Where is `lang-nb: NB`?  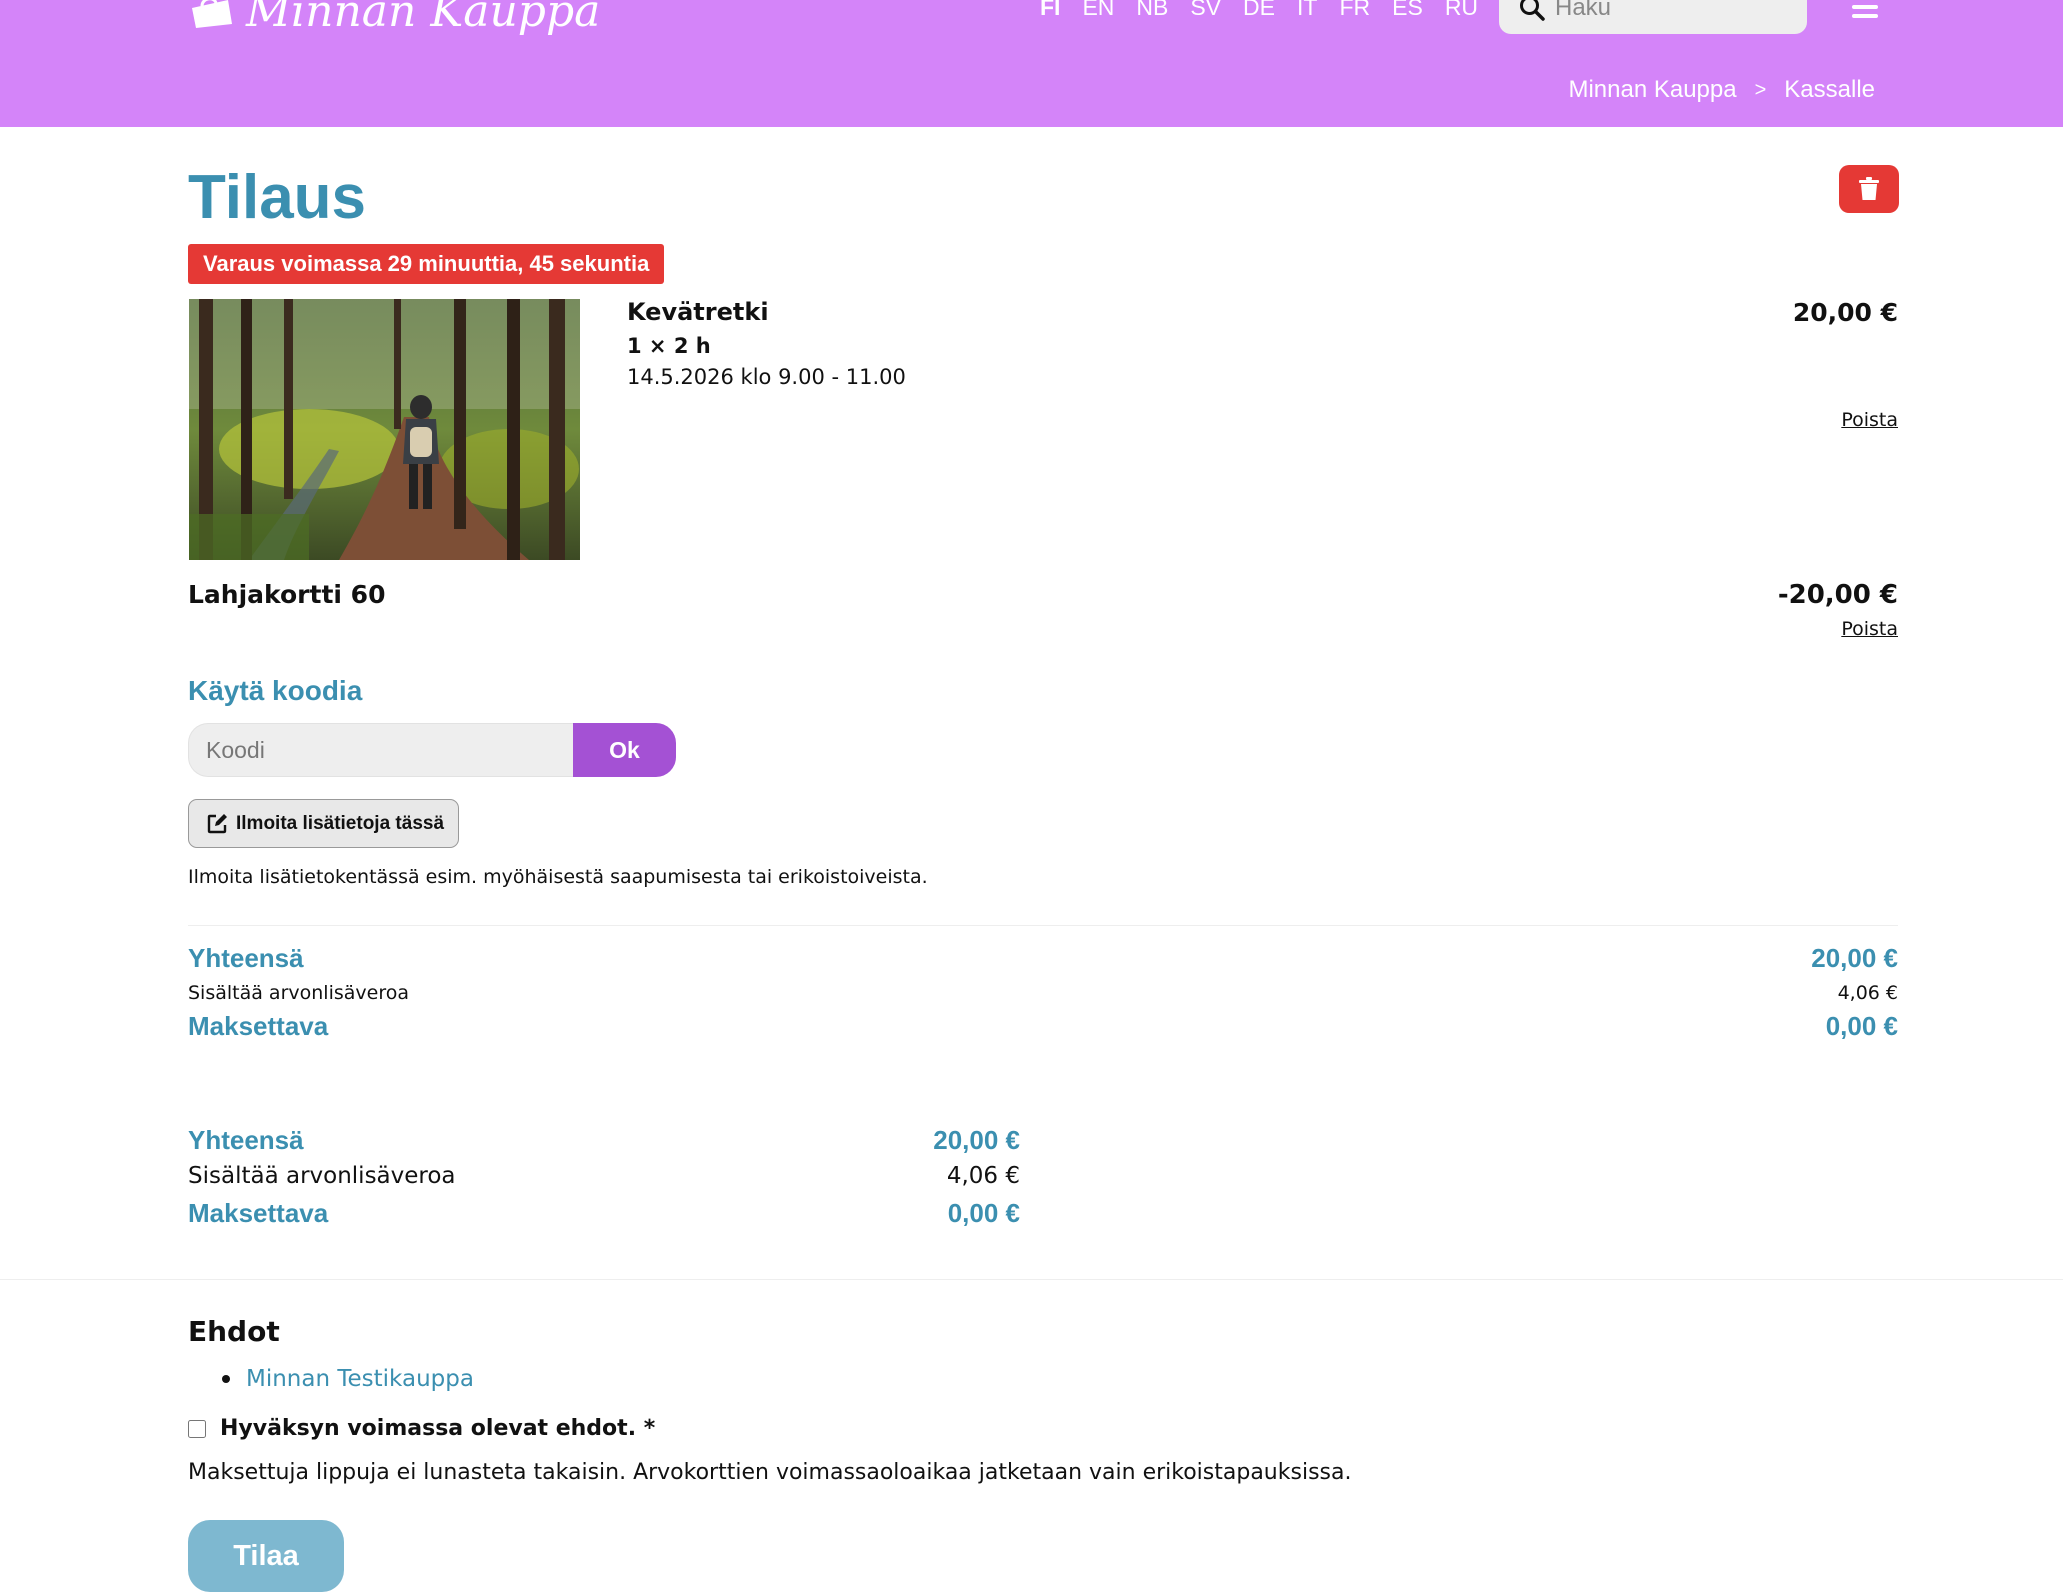 lang-nb: NB is located at coordinates (1152, 10).